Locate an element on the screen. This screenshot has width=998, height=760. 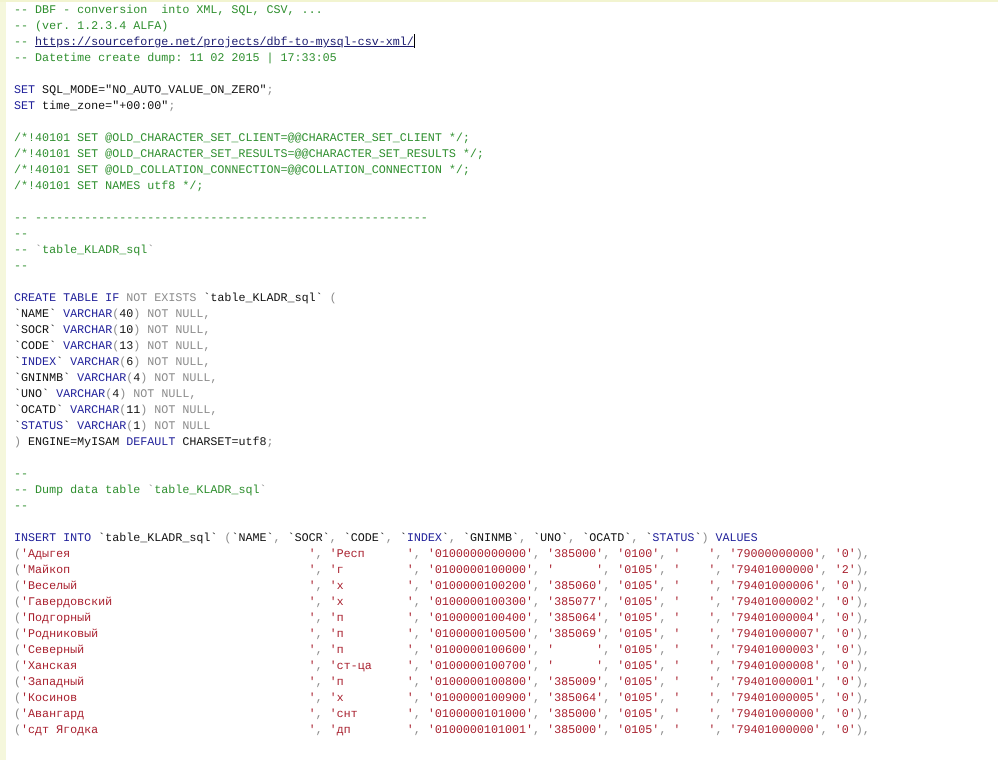
code-line: ('сдт Ягодка ', 'дп ', '0100000101001', '385000', '0105', ' ', '79401000000', '0'), is located at coordinates (442, 730).